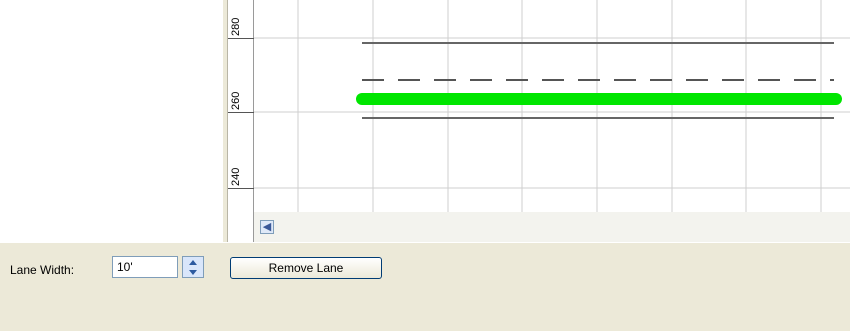 The width and height of the screenshot is (850, 331). Describe the element at coordinates (193, 272) in the screenshot. I see `spinner-down-icon` at that location.